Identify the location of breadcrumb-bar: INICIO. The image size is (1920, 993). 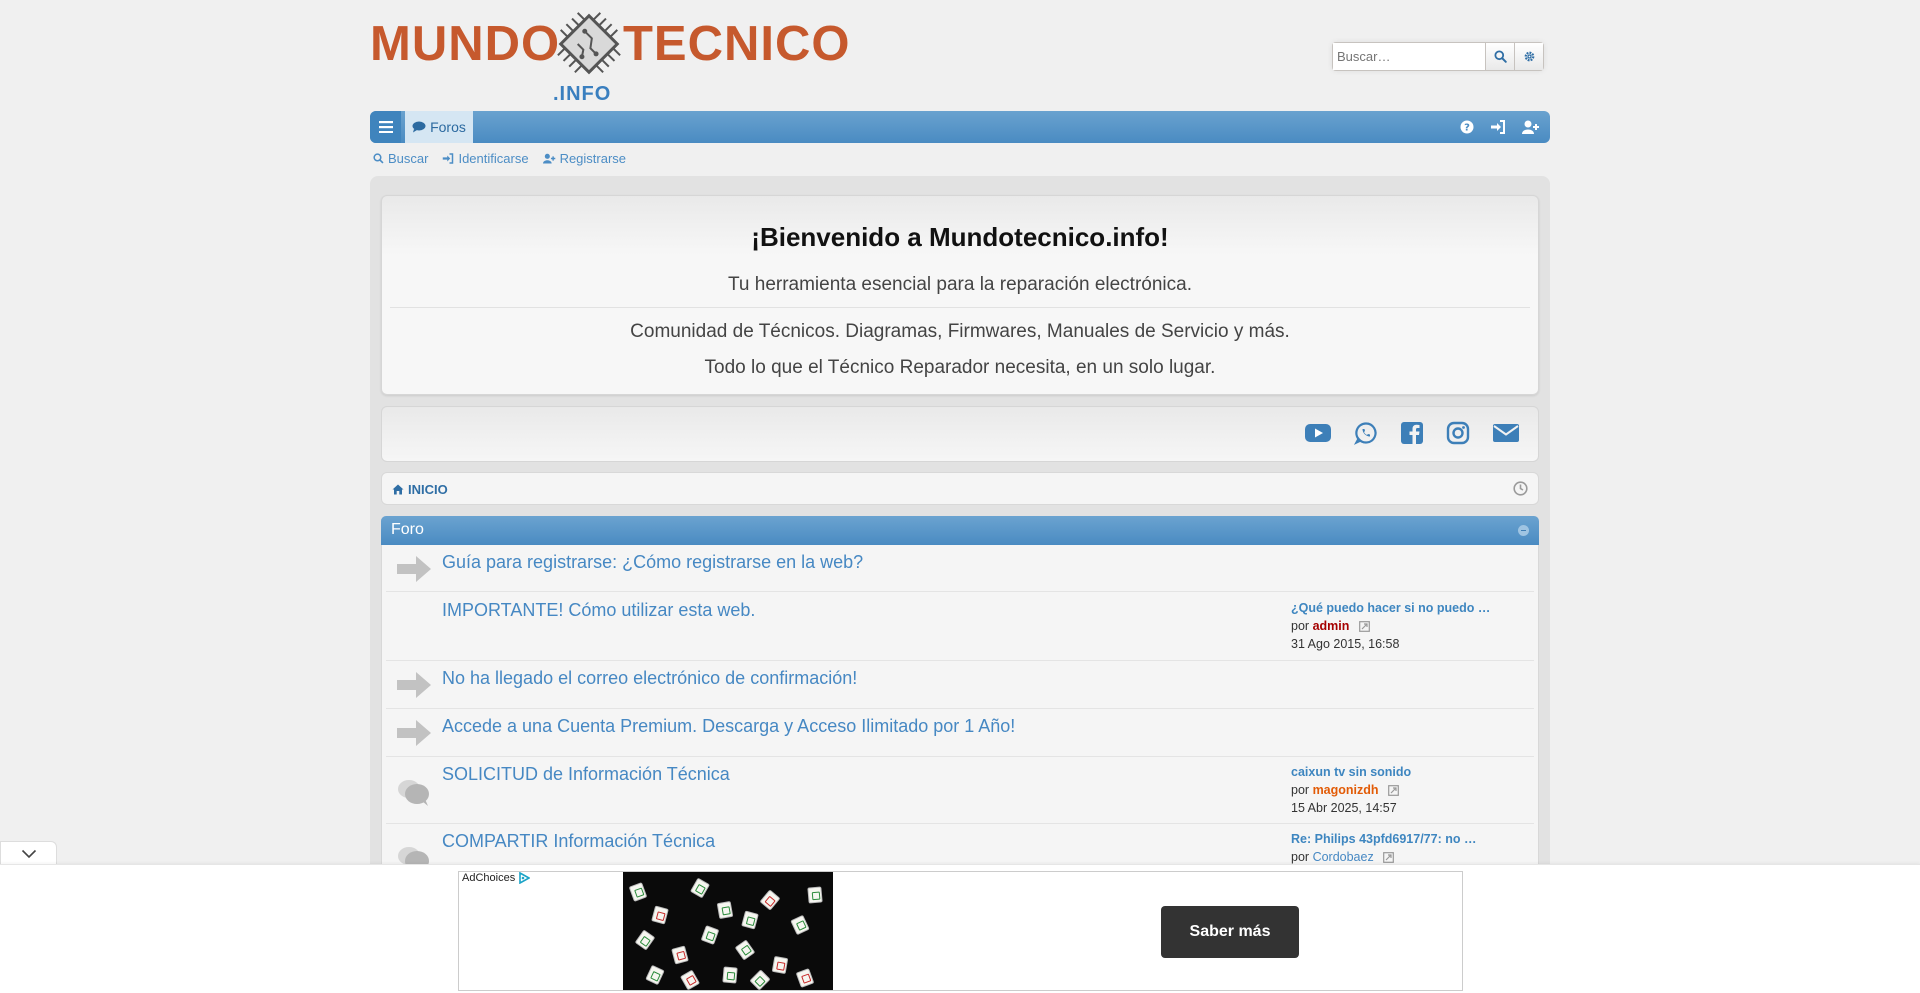
(960, 488).